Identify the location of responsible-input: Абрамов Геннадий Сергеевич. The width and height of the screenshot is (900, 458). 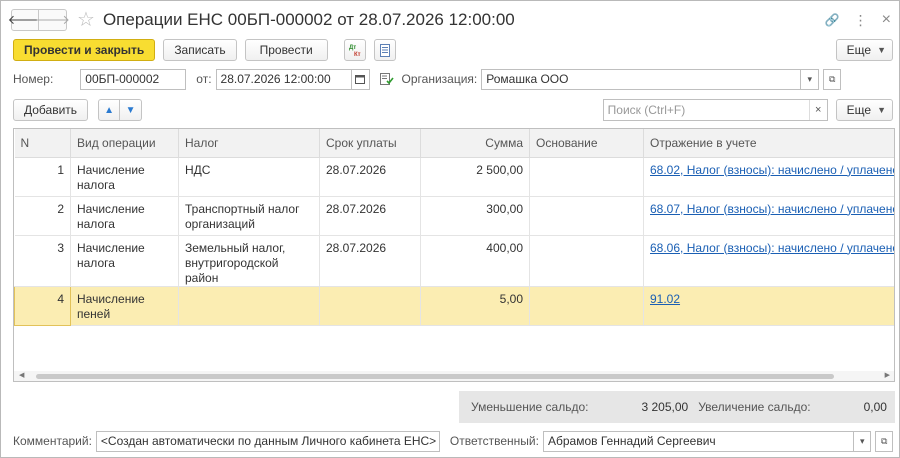
(698, 441).